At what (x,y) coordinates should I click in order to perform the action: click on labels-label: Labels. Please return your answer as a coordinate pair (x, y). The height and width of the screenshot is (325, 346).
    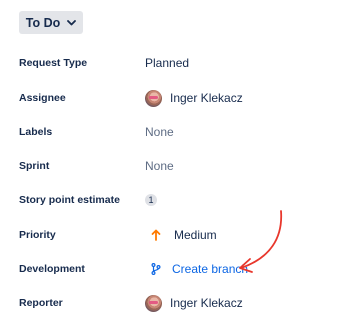
    Looking at the image, I should click on (36, 132).